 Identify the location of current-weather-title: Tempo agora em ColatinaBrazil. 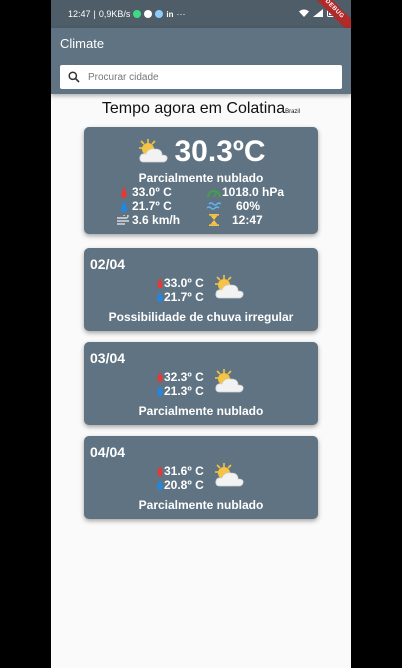
(201, 109).